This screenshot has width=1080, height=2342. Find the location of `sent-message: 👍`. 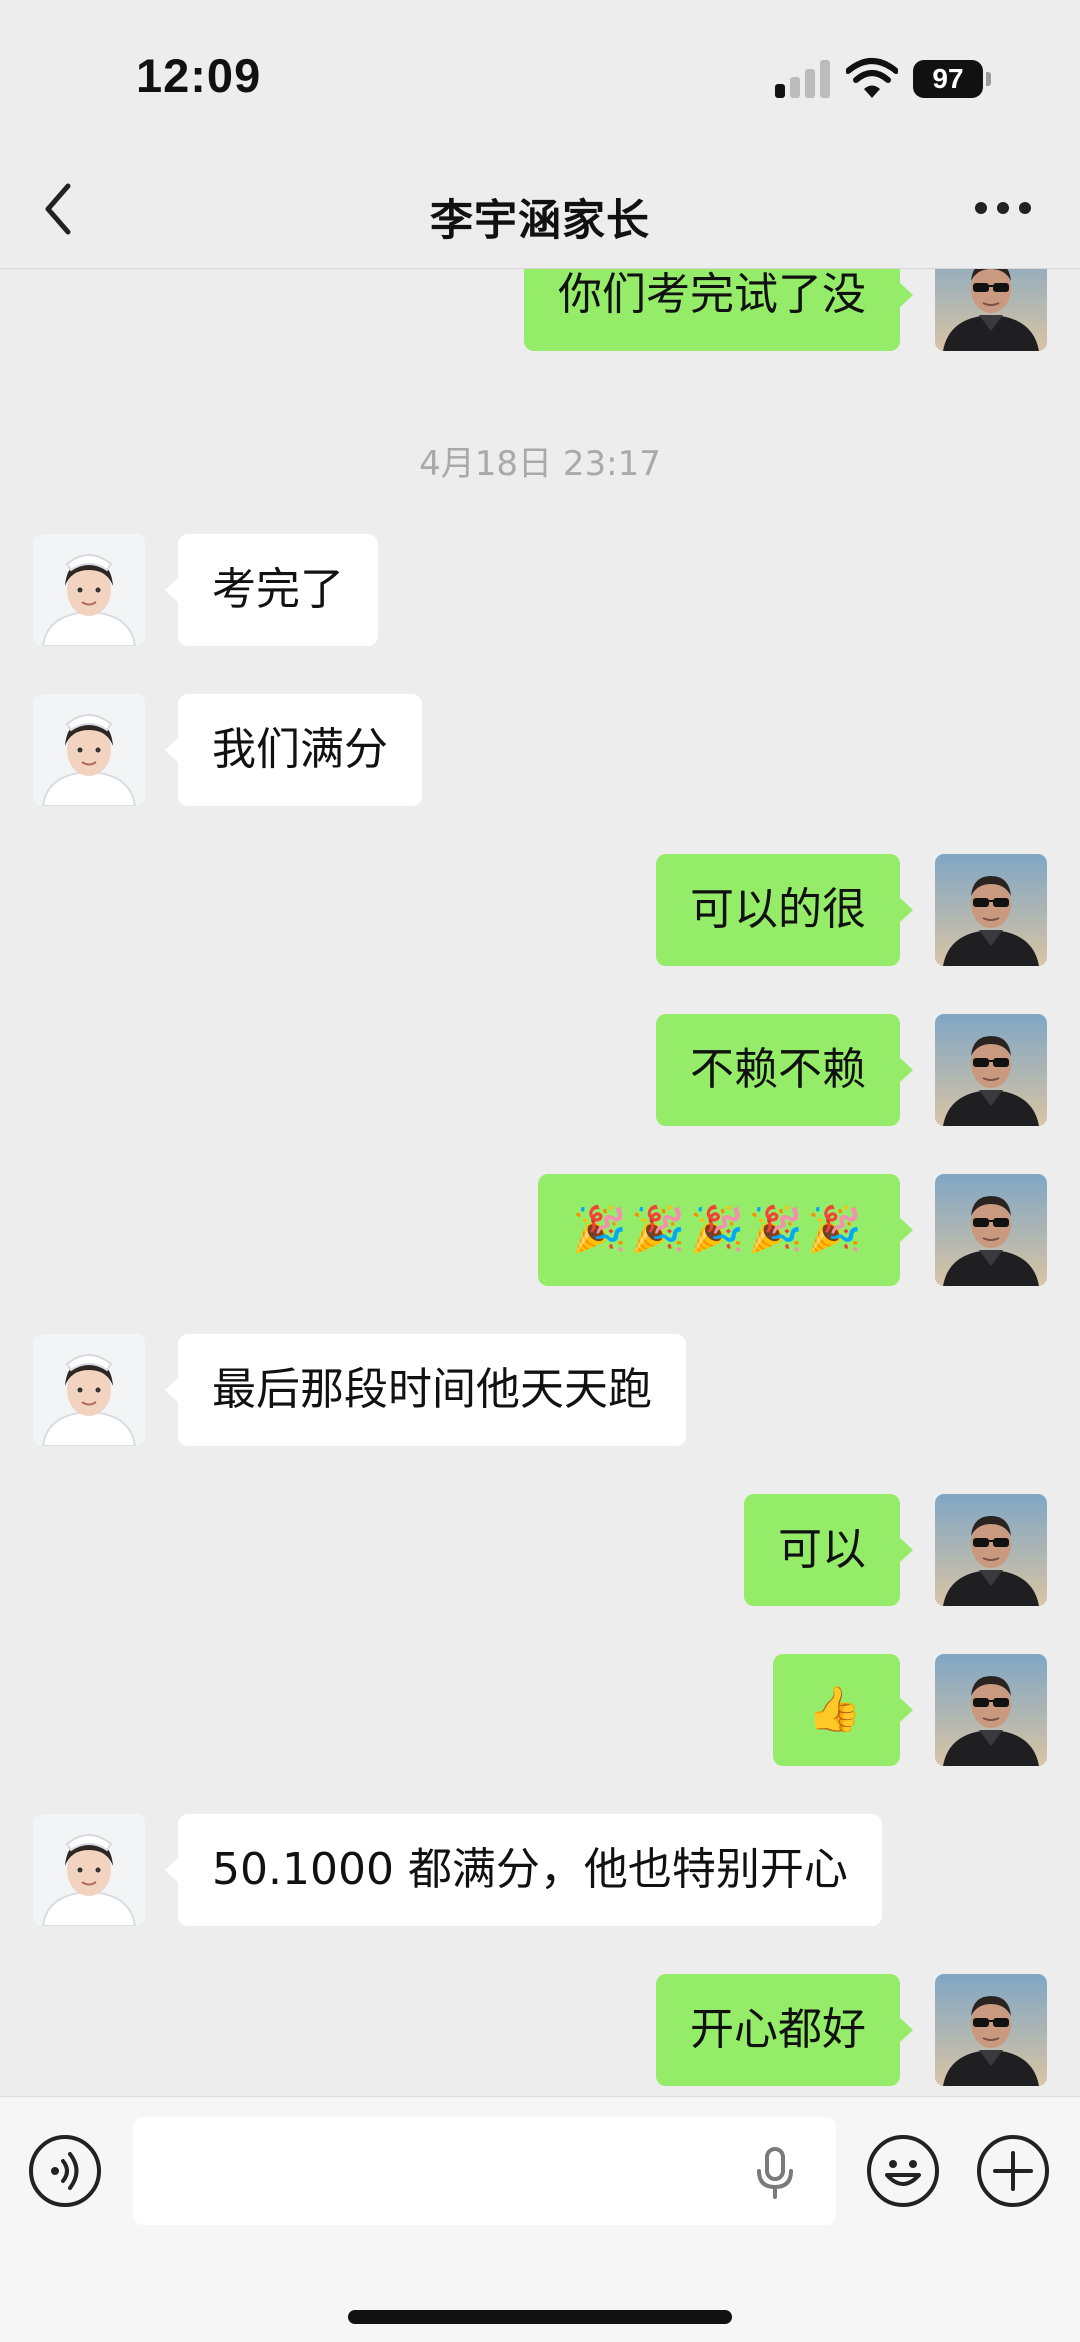

sent-message: 👍 is located at coordinates (540, 1710).